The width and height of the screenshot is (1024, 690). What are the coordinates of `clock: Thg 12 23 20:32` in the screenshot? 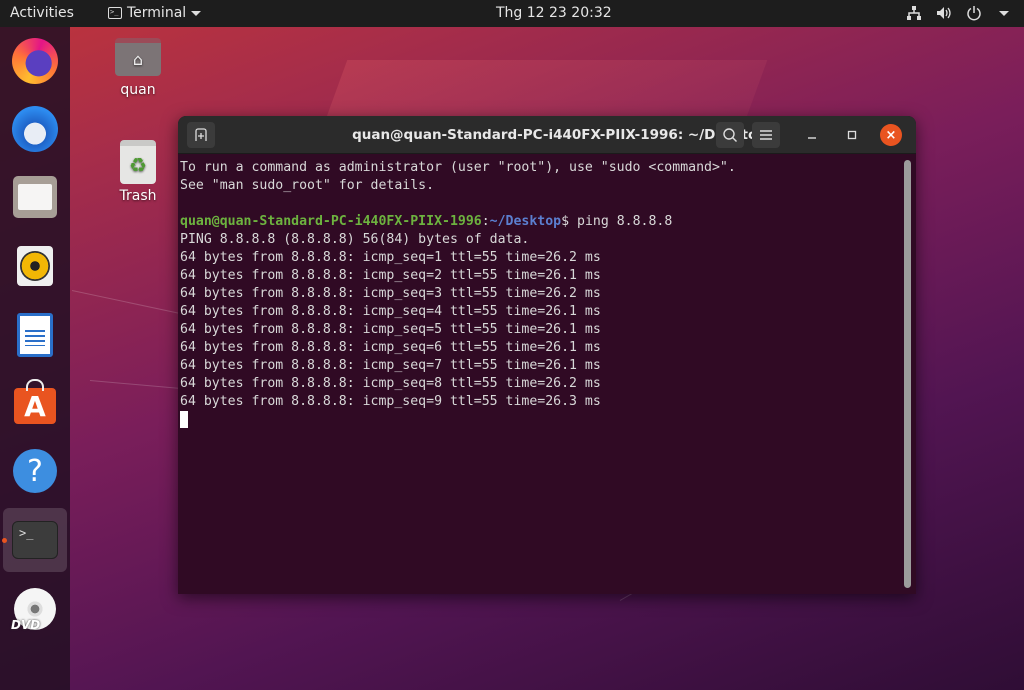 It's located at (554, 13).